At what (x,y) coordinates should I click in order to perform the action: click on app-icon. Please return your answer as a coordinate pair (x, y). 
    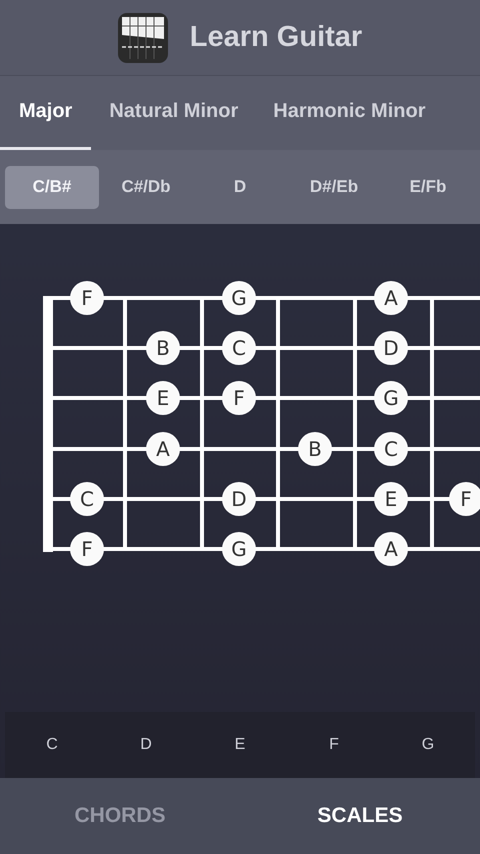
    Looking at the image, I should click on (143, 37).